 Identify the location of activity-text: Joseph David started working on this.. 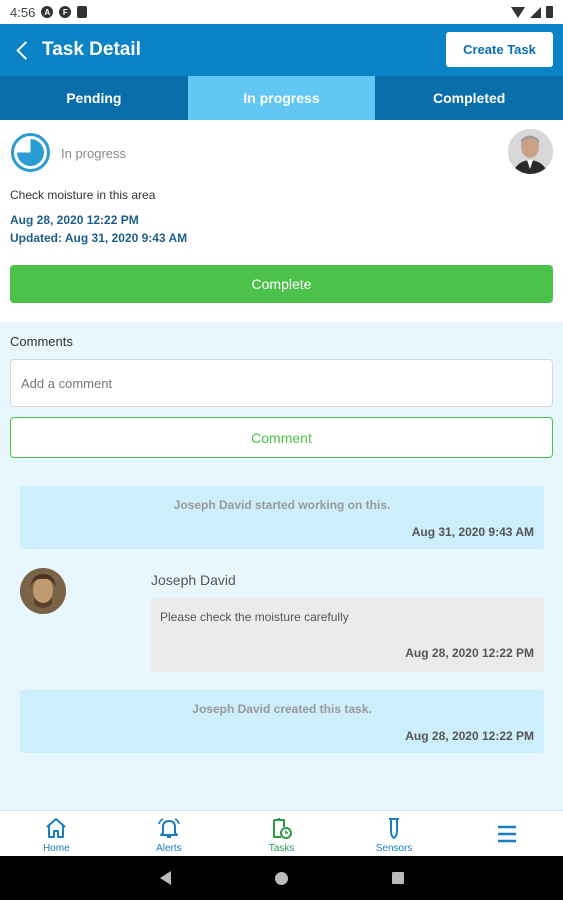
(282, 505).